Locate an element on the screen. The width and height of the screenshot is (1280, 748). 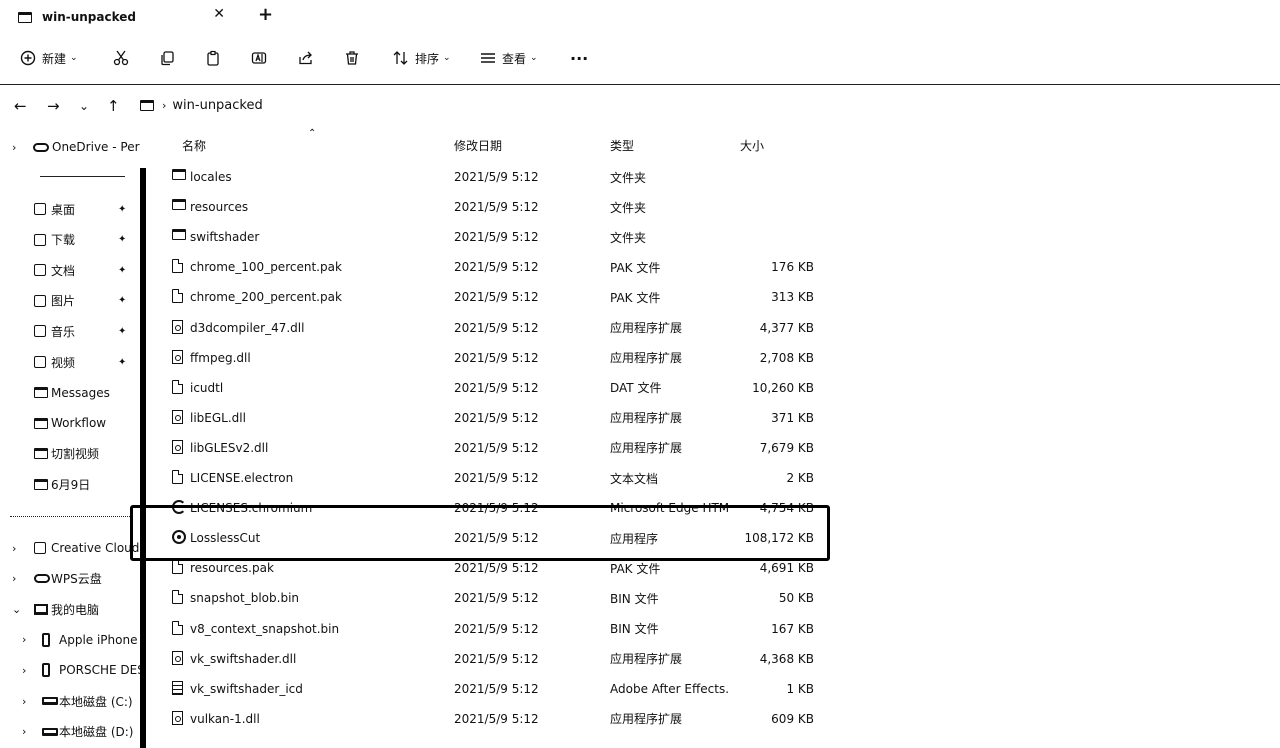
text-file-icon is located at coordinates (177, 687).